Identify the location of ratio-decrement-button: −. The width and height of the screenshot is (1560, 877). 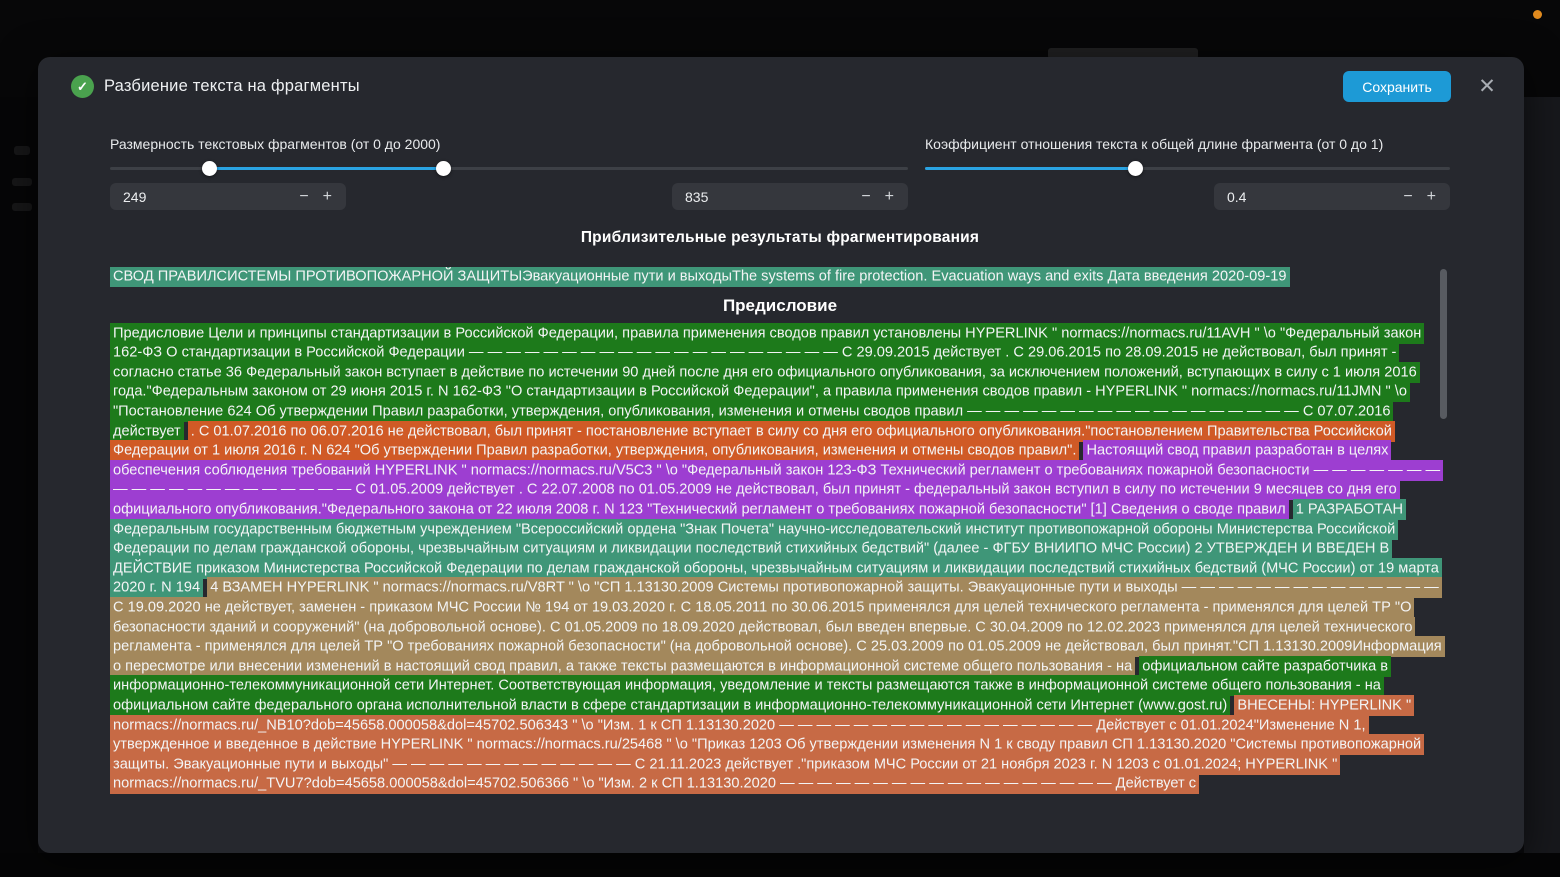
(1407, 196).